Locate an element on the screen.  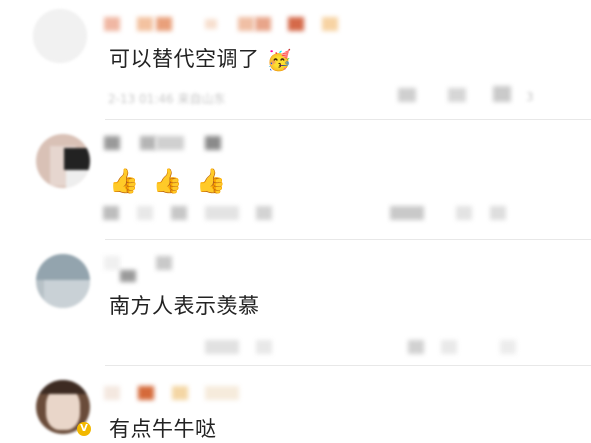
comment-text-content: 南方人表示羡慕 is located at coordinates (184, 306).